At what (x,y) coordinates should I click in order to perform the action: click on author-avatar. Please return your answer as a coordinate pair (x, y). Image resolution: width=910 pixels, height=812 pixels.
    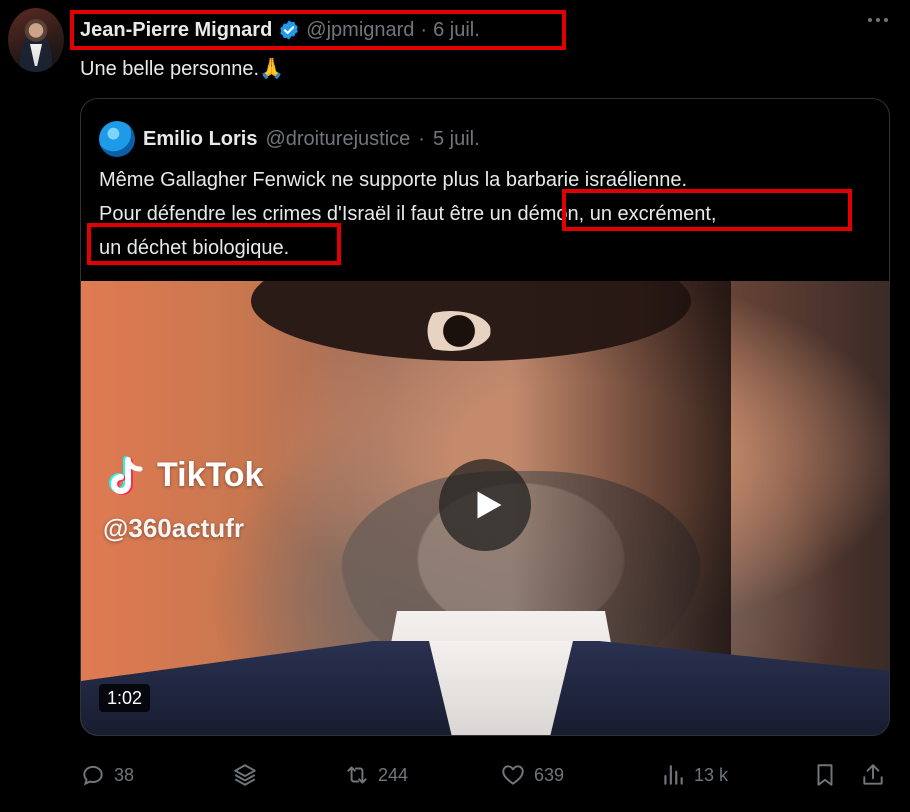
    Looking at the image, I should click on (36, 40).